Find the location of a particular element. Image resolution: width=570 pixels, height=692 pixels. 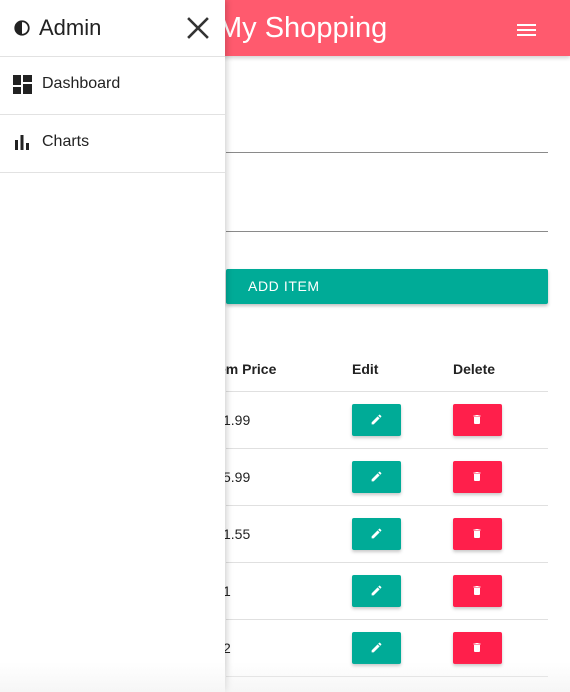

hamburger-menu-button is located at coordinates (527, 31).